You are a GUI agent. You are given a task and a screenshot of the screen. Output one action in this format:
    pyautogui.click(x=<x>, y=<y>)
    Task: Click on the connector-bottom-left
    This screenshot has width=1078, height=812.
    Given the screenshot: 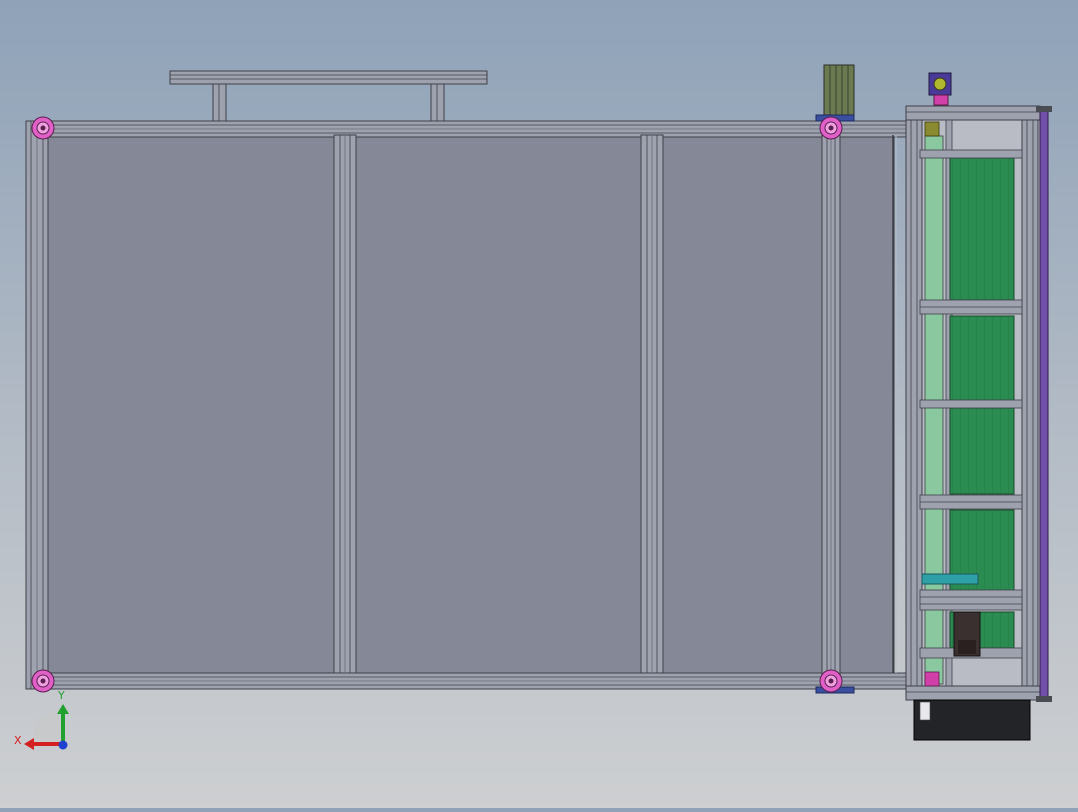 What is the action you would take?
    pyautogui.click(x=43, y=681)
    